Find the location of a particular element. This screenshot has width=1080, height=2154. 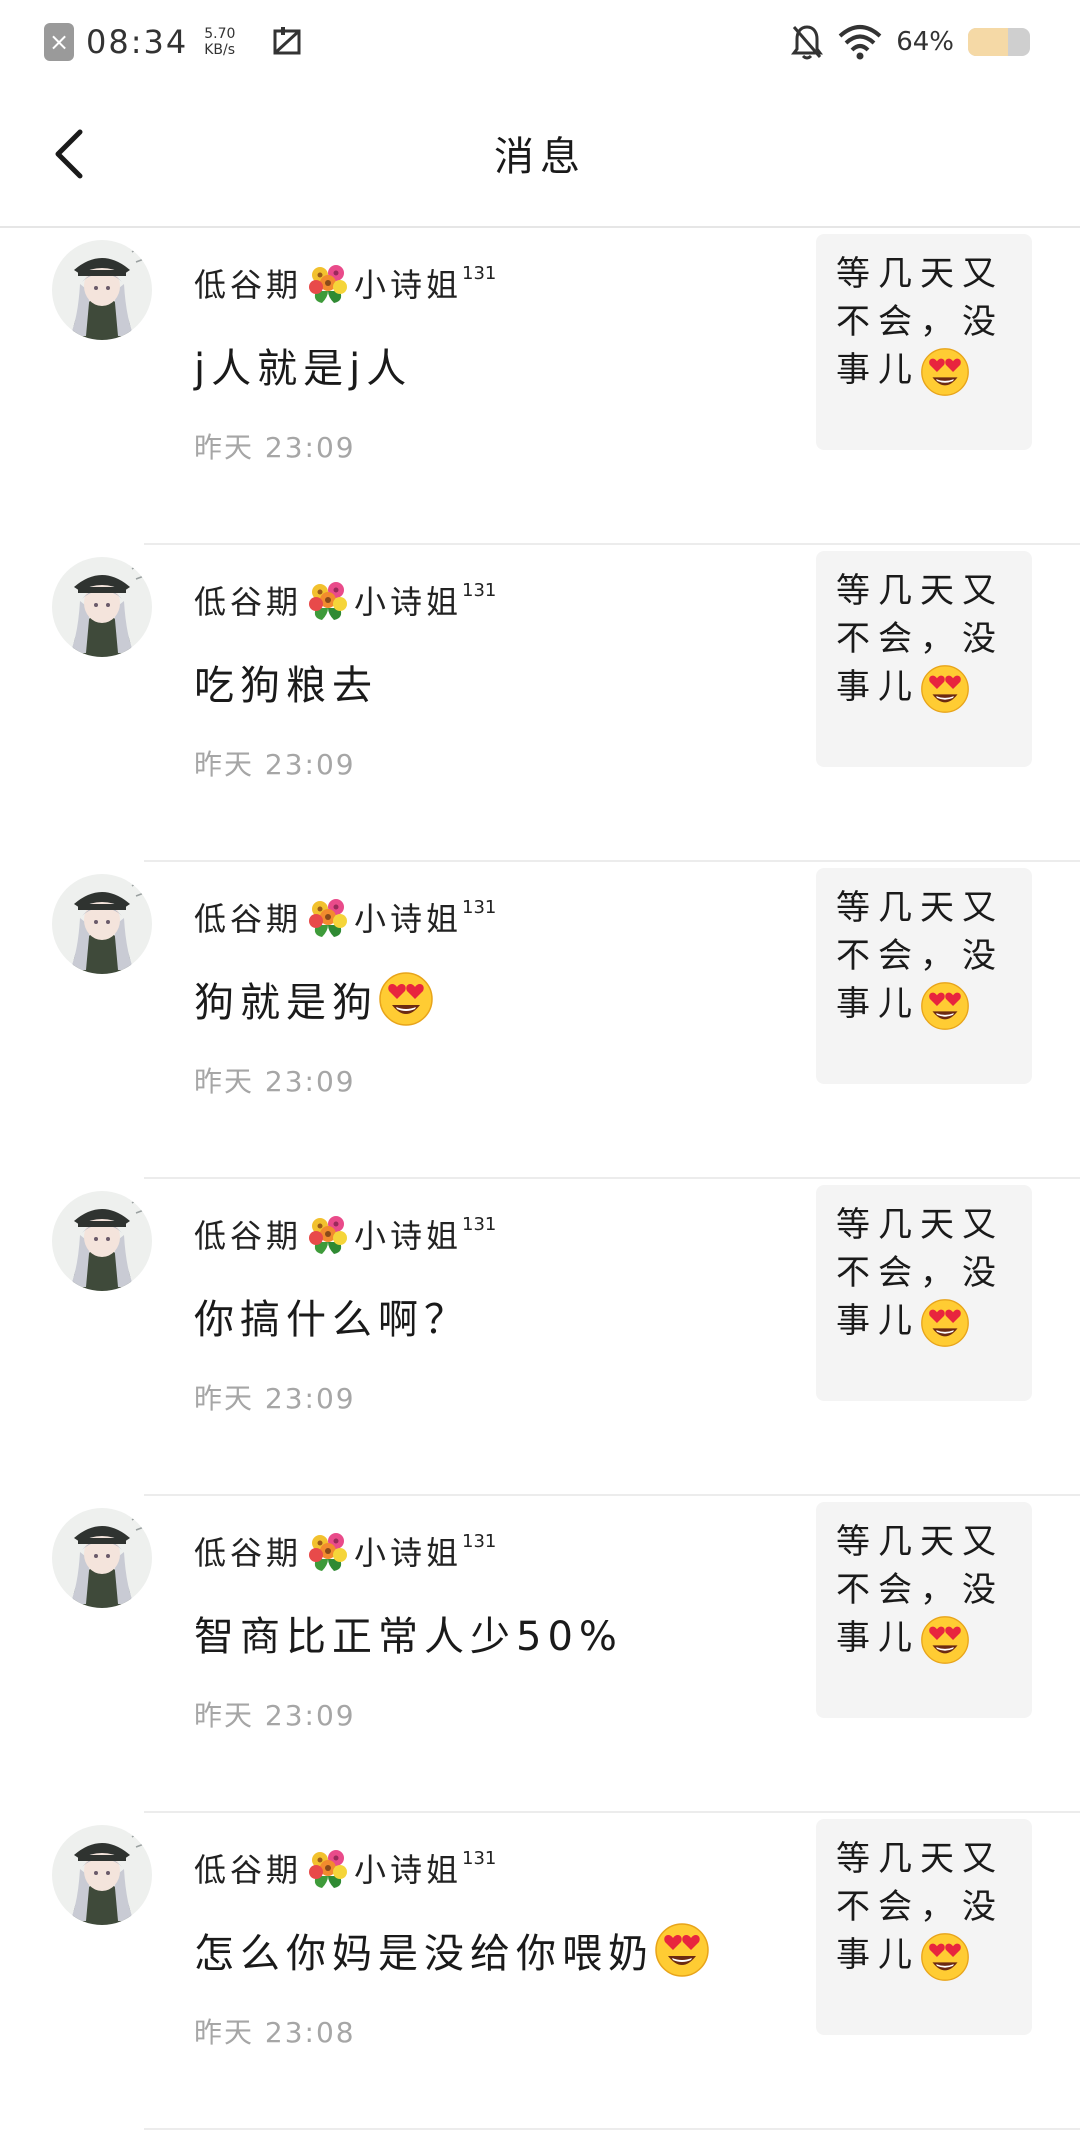

message-item: 低谷期 小诗姐 131 吃狗粮去昨天 23:09 等几天又不会，没事儿 is located at coordinates (540, 703).